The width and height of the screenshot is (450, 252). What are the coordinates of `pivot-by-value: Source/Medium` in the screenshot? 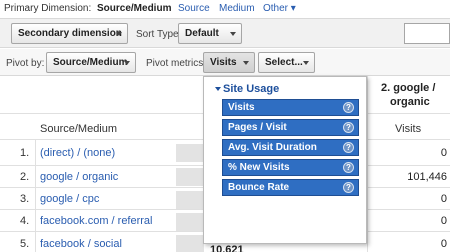 It's located at (90, 62).